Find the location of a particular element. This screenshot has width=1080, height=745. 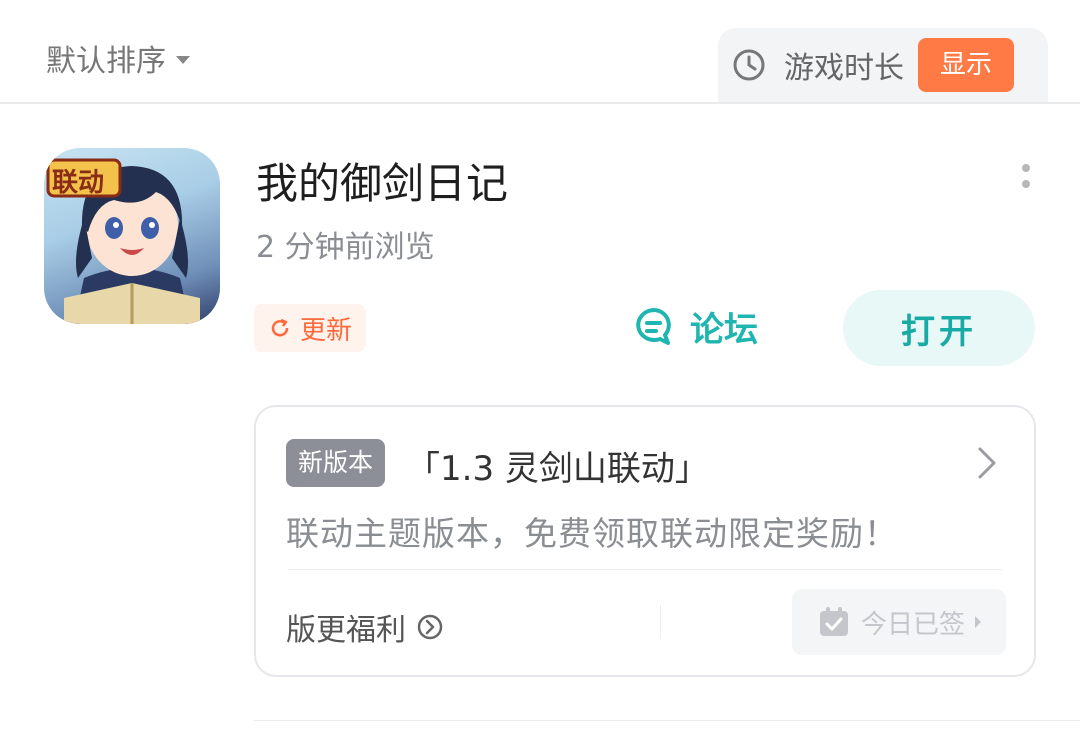

forum-button: 论坛 is located at coordinates (695, 326).